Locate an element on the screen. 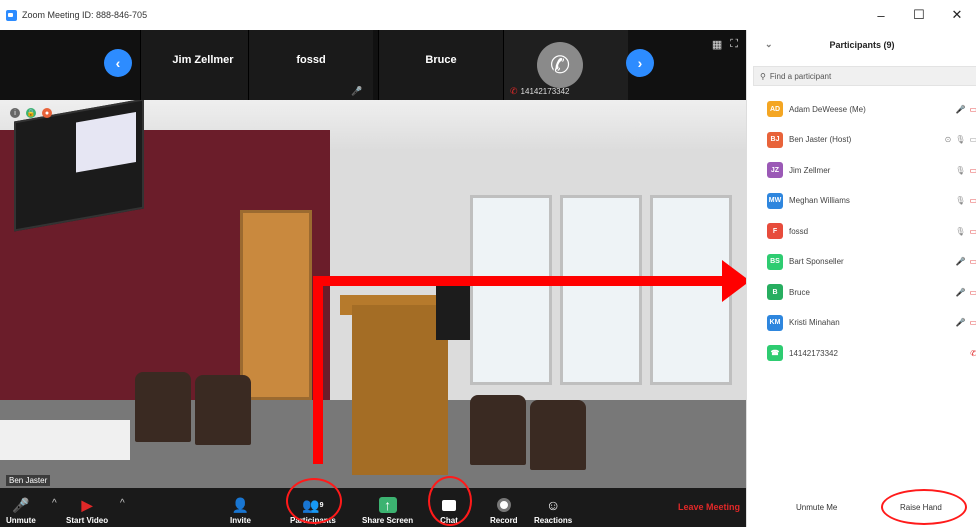 The height and width of the screenshot is (527, 976). video-tile-bruce: Bruce is located at coordinates (440, 65).